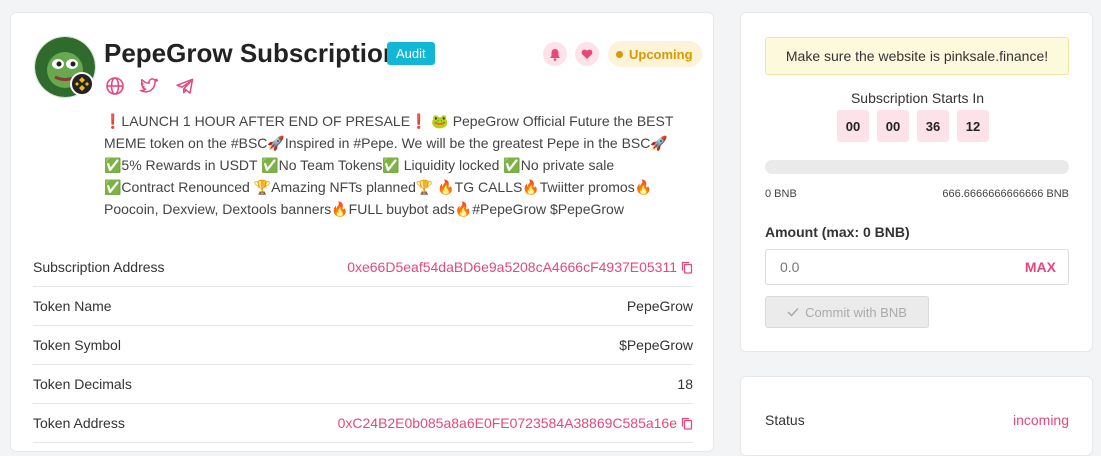  I want to click on audit-badge: Audit, so click(411, 53).